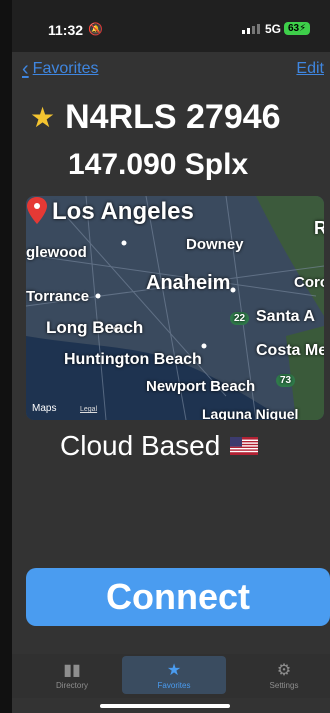 The height and width of the screenshot is (713, 330). Describe the element at coordinates (56, 252) in the screenshot. I see `map-label-inglewood: glewood` at that location.